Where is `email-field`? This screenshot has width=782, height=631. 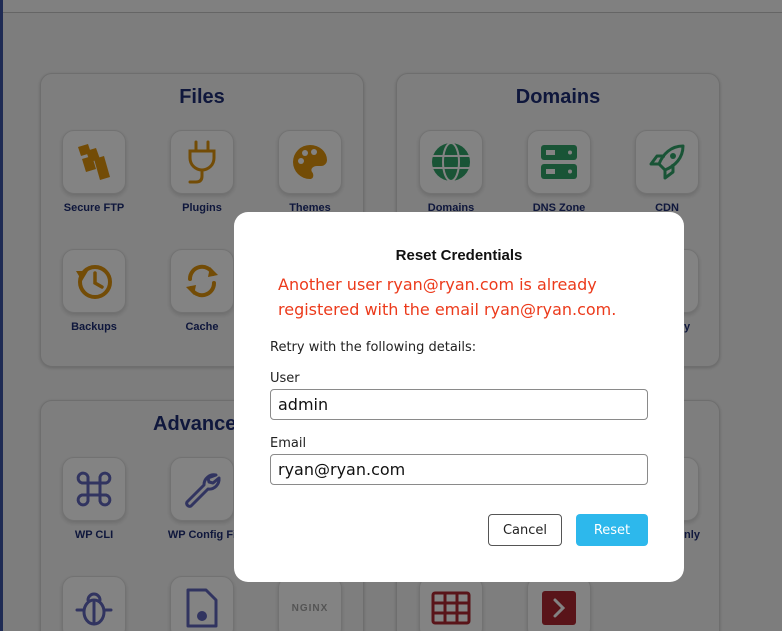 email-field is located at coordinates (459, 469).